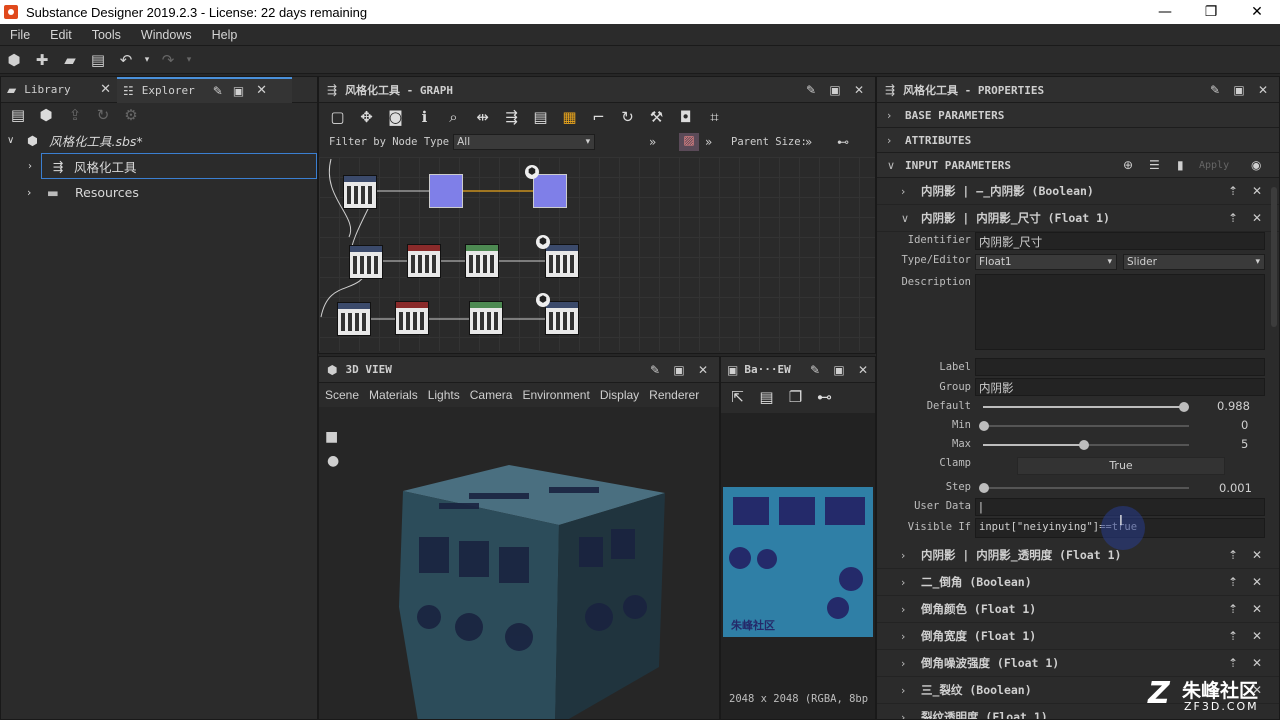  What do you see at coordinates (1257, 12) in the screenshot?
I see `close-window-button: ✕` at bounding box center [1257, 12].